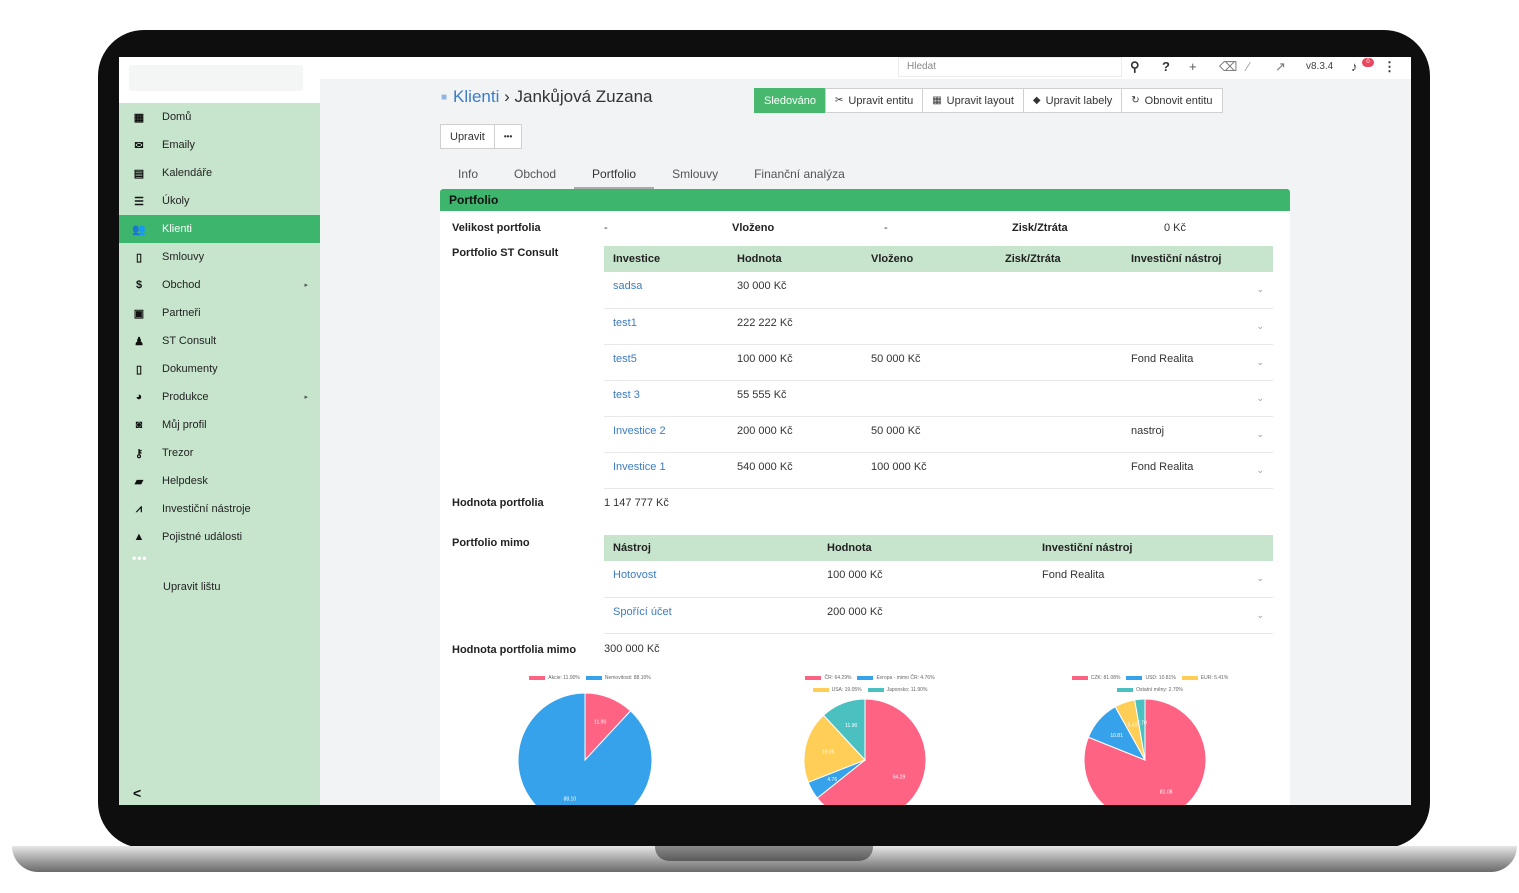 Image resolution: width=1519 pixels, height=893 pixels. Describe the element at coordinates (219, 481) in the screenshot. I see `sidebar-item-13: ▰ Helpdesk` at that location.